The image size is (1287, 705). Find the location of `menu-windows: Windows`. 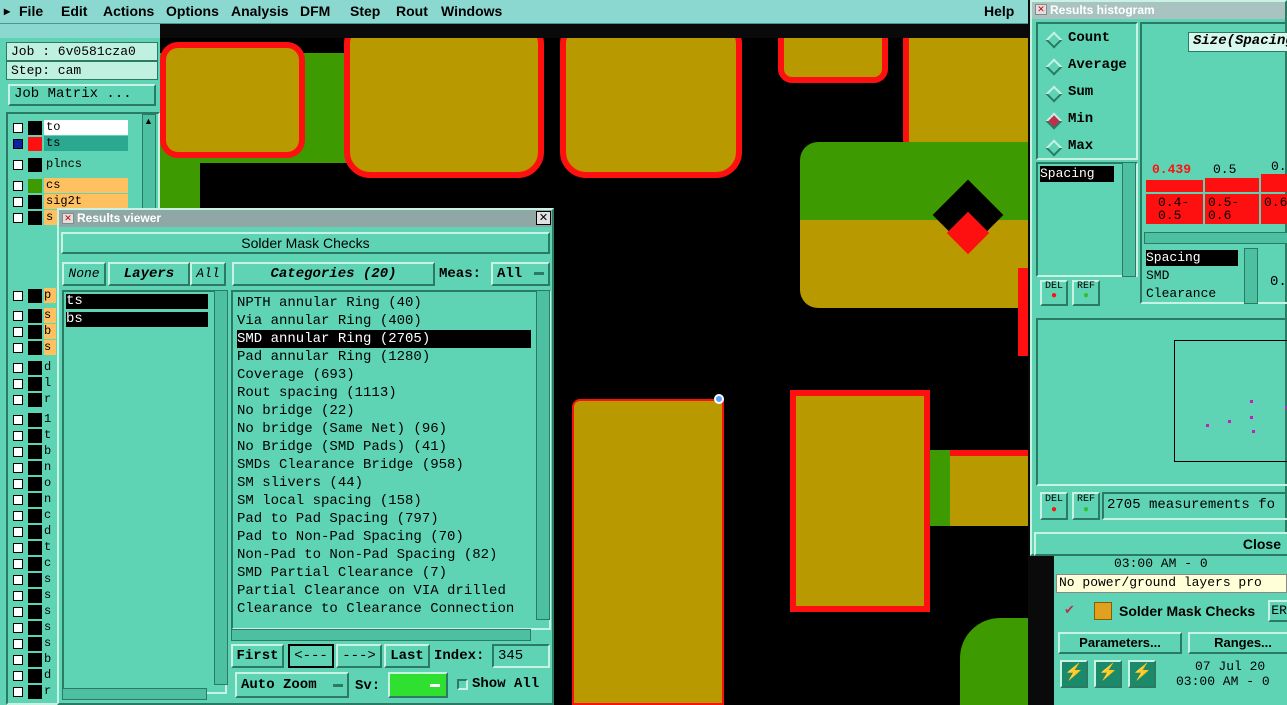

menu-windows: Windows is located at coordinates (471, 11).